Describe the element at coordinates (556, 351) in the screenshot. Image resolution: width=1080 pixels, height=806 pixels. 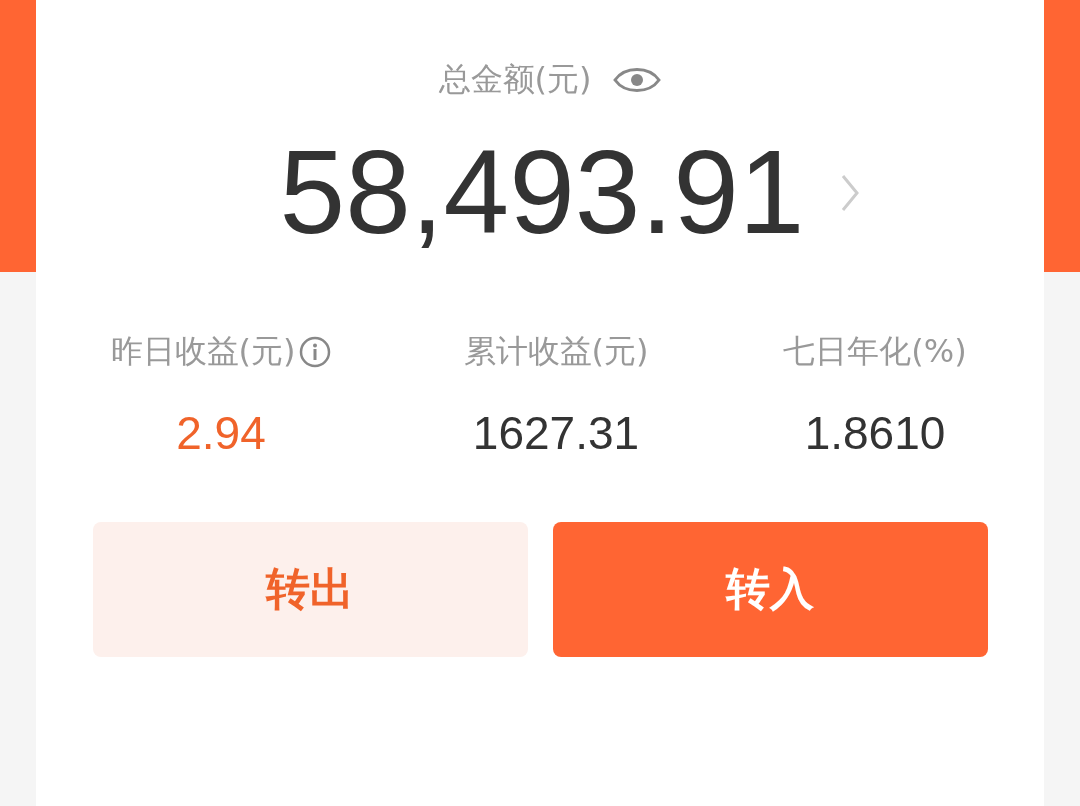
I see `stat-label: 累计收益(元)` at that location.